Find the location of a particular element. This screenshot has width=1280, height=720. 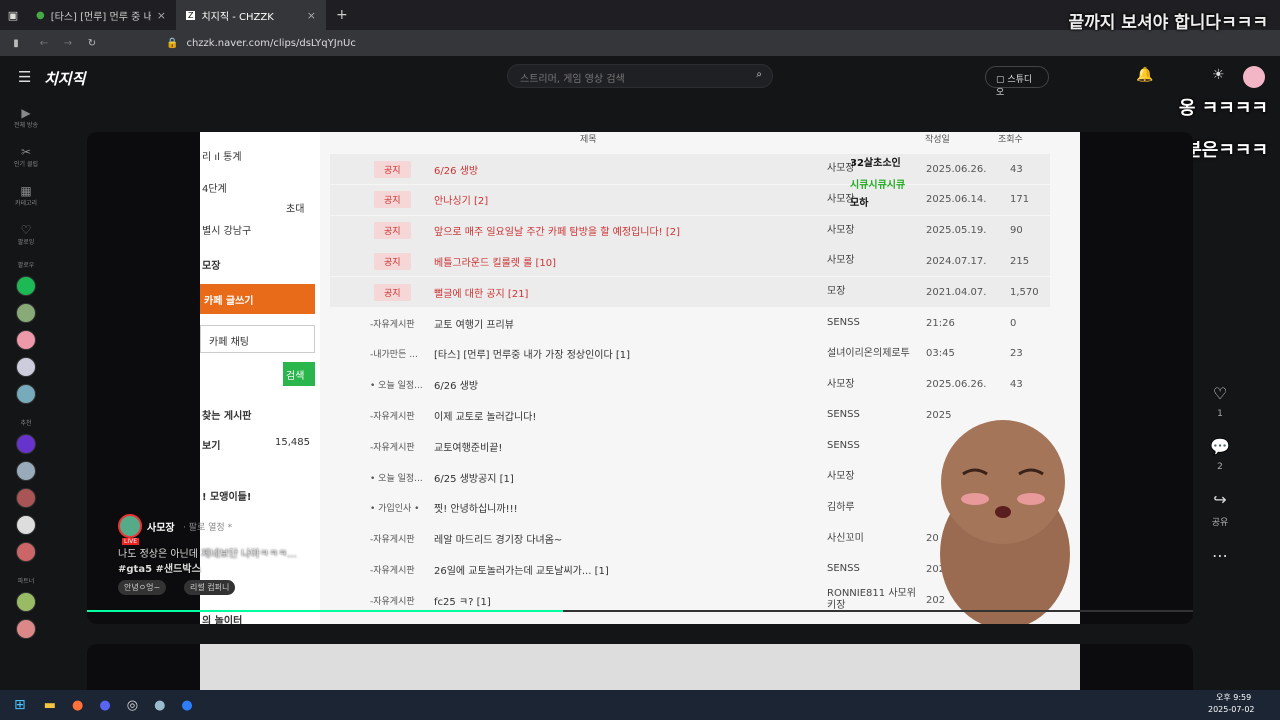

table-row: -자유게시판 교토 여행기 프리뷰 SENSS 21:26 0 is located at coordinates (690, 323).